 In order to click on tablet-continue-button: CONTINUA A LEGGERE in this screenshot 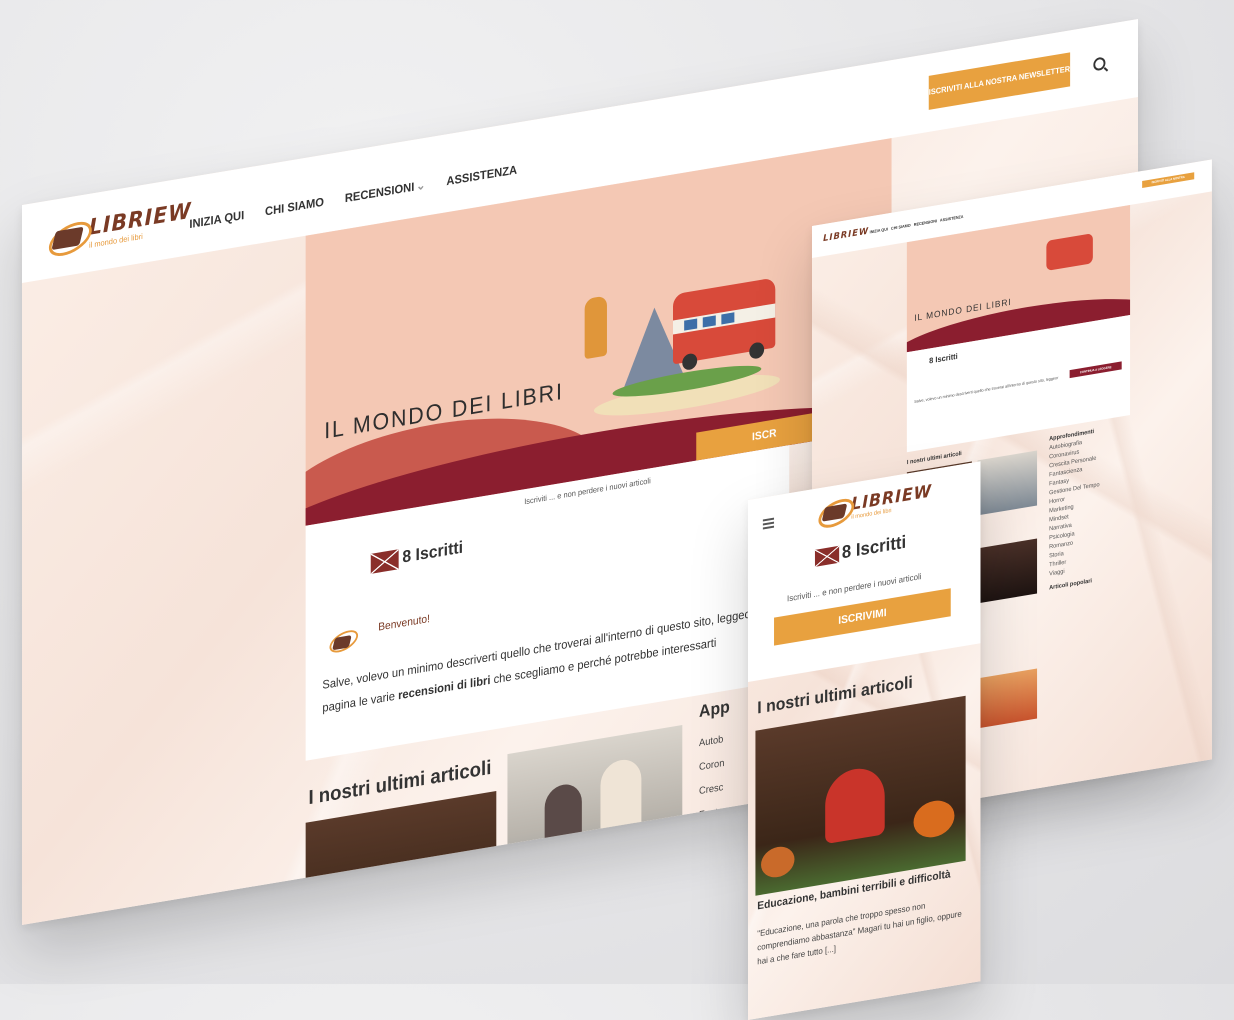, I will do `click(1095, 370)`.